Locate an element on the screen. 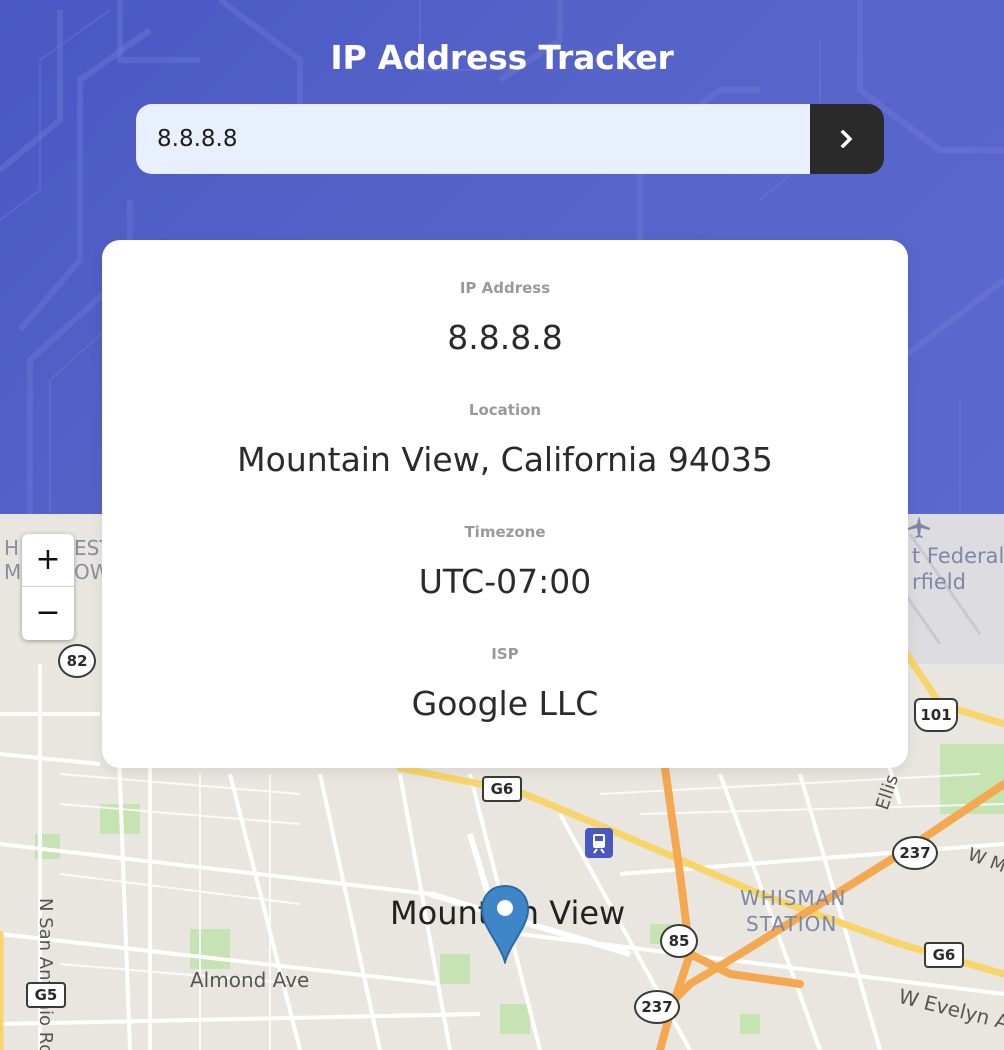  map-label-federal: t Federal is located at coordinates (958, 556).